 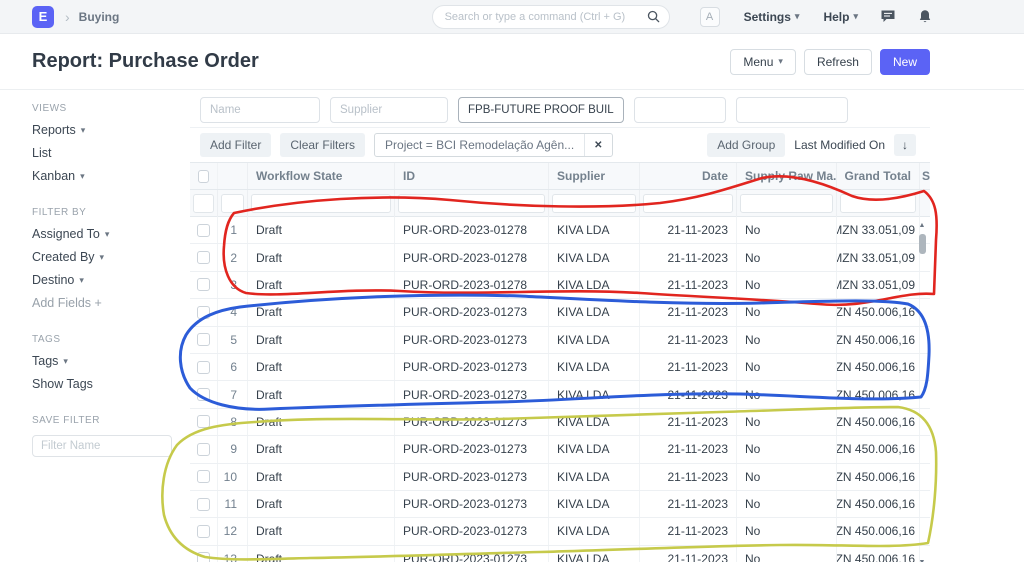 I want to click on sort-field-label: Last Modified On, so click(x=839, y=145).